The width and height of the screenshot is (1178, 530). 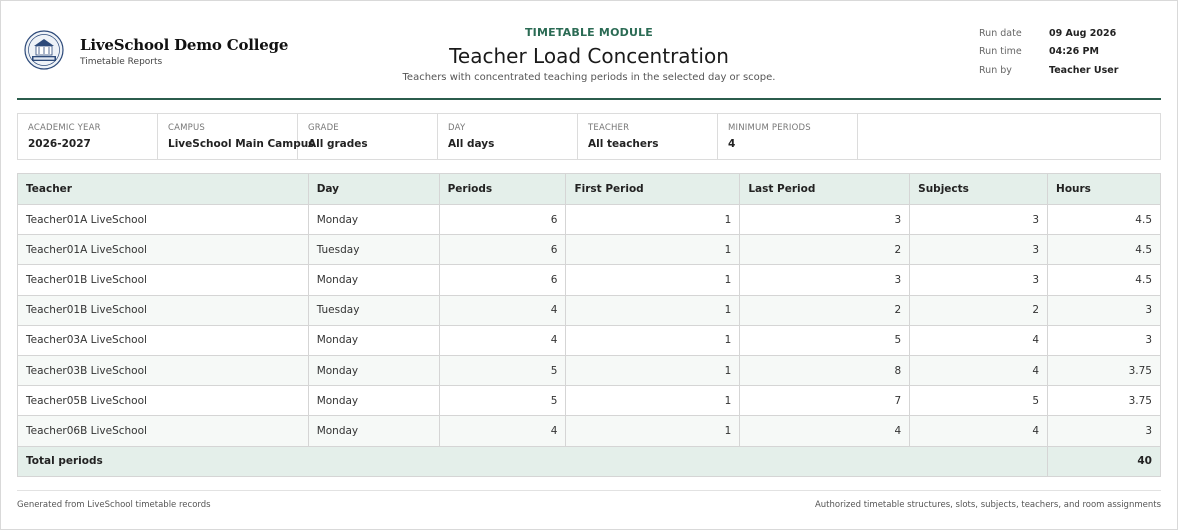 I want to click on run-by-label: Run by, so click(x=995, y=70).